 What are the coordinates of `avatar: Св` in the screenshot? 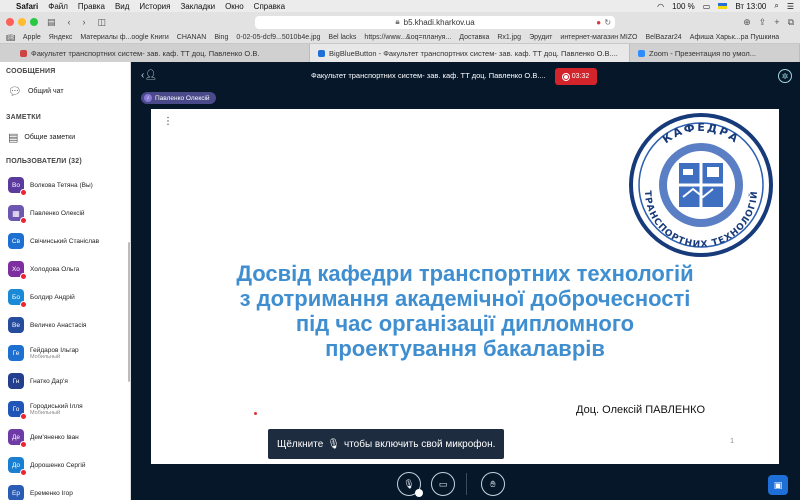 It's located at (16, 241).